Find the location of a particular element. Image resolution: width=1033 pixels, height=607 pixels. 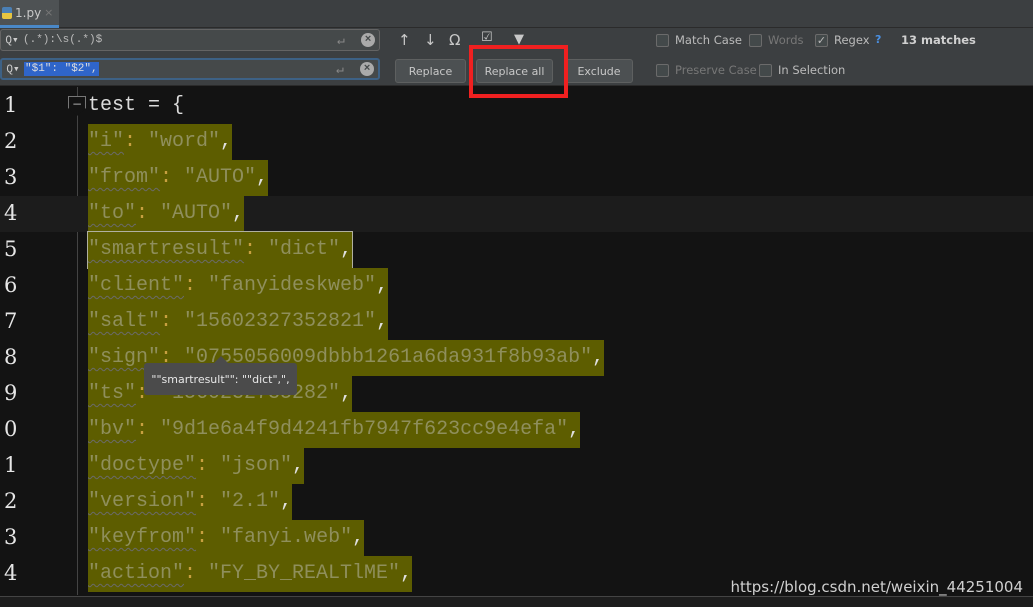

line-number: 4 is located at coordinates (11, 573).